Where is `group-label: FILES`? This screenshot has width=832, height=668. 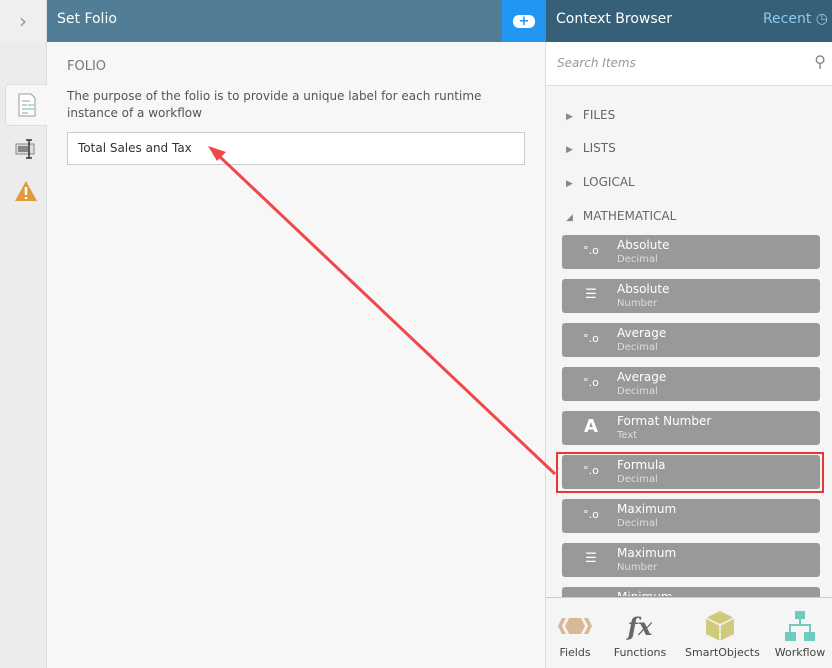
group-label: FILES is located at coordinates (599, 115).